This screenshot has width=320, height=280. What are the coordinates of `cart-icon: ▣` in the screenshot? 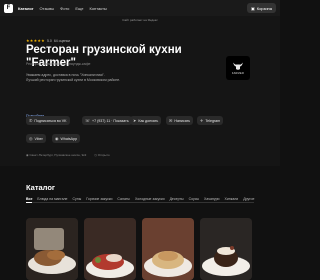 It's located at (252, 8).